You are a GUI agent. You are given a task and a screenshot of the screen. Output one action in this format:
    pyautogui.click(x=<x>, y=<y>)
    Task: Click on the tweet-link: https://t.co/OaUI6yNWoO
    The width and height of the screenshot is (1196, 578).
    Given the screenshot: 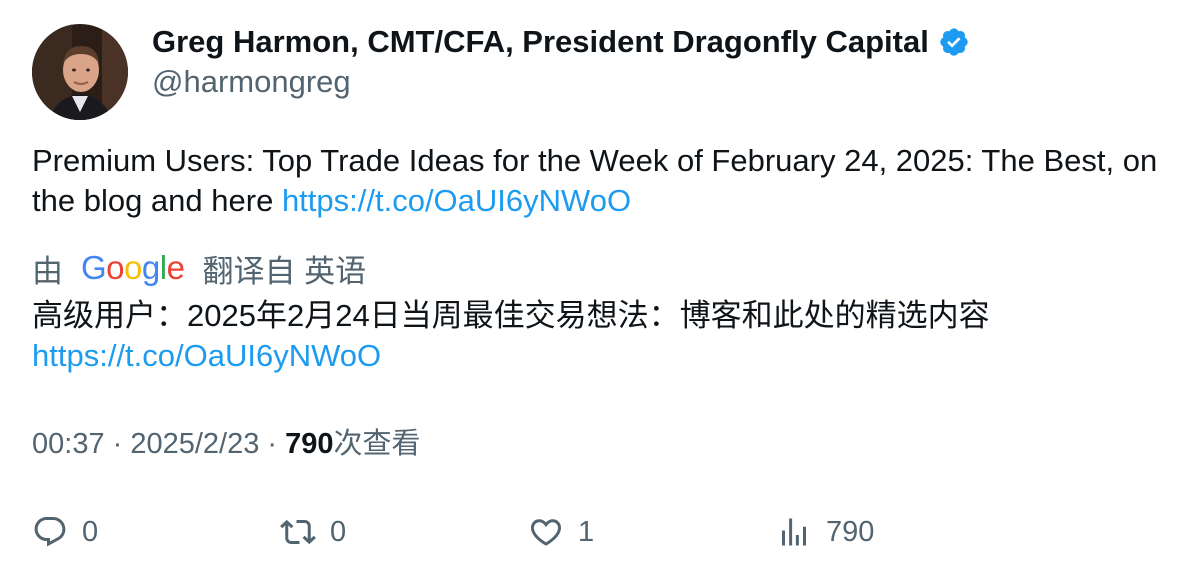 What is the action you would take?
    pyautogui.click(x=456, y=200)
    